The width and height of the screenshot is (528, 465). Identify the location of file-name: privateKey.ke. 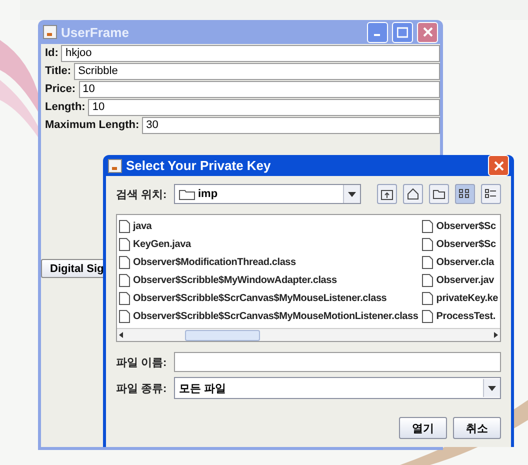
(467, 298).